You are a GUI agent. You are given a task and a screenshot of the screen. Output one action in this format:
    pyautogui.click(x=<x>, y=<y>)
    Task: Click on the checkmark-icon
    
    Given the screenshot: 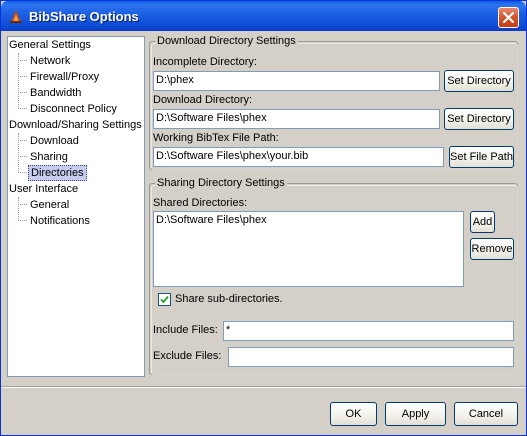 What is the action you would take?
    pyautogui.click(x=164, y=299)
    